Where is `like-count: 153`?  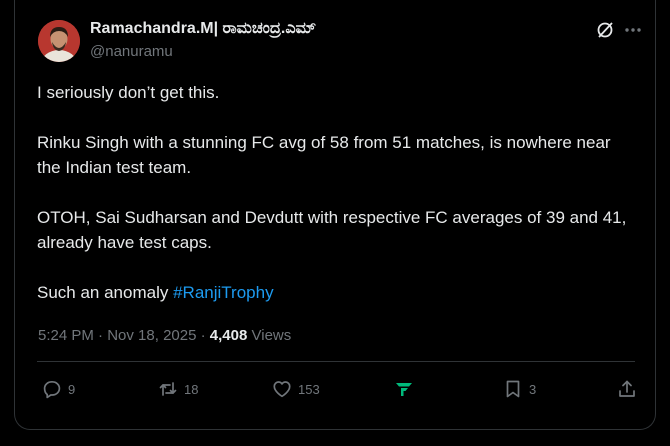
like-count: 153 is located at coordinates (309, 389).